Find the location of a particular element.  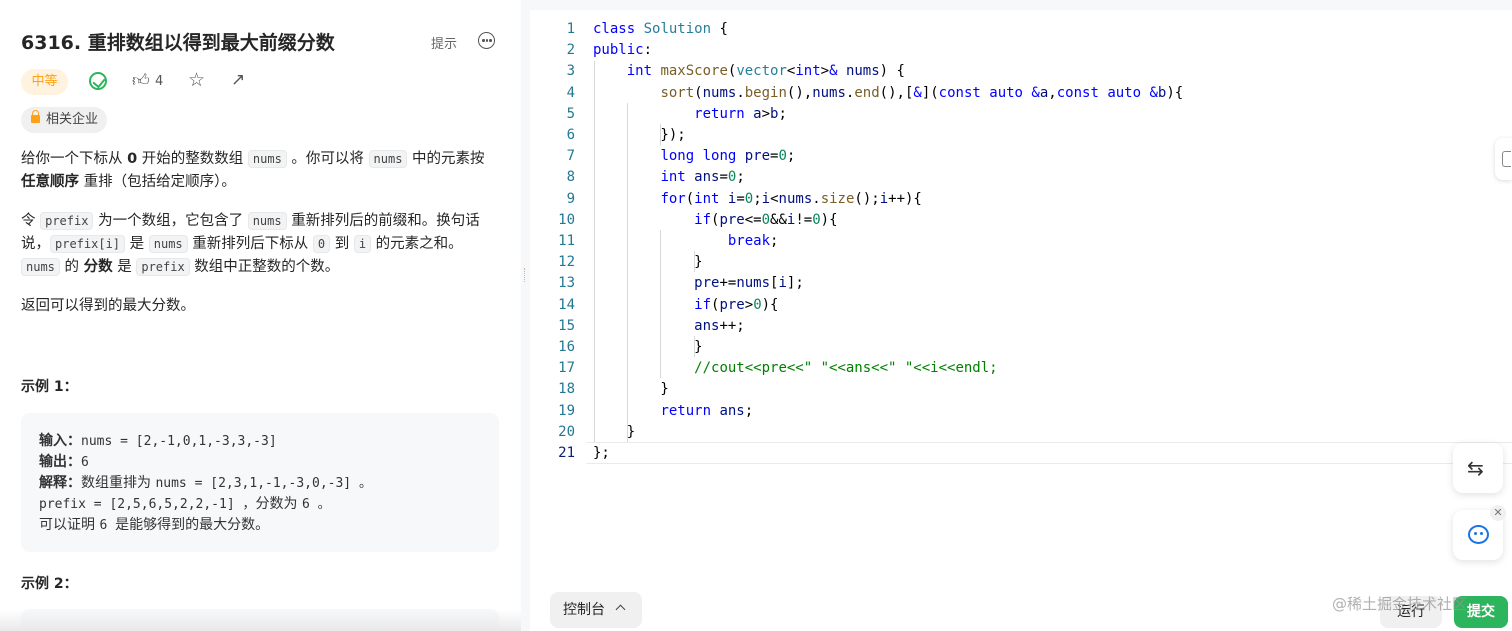

more-options-icon is located at coordinates (486, 40).